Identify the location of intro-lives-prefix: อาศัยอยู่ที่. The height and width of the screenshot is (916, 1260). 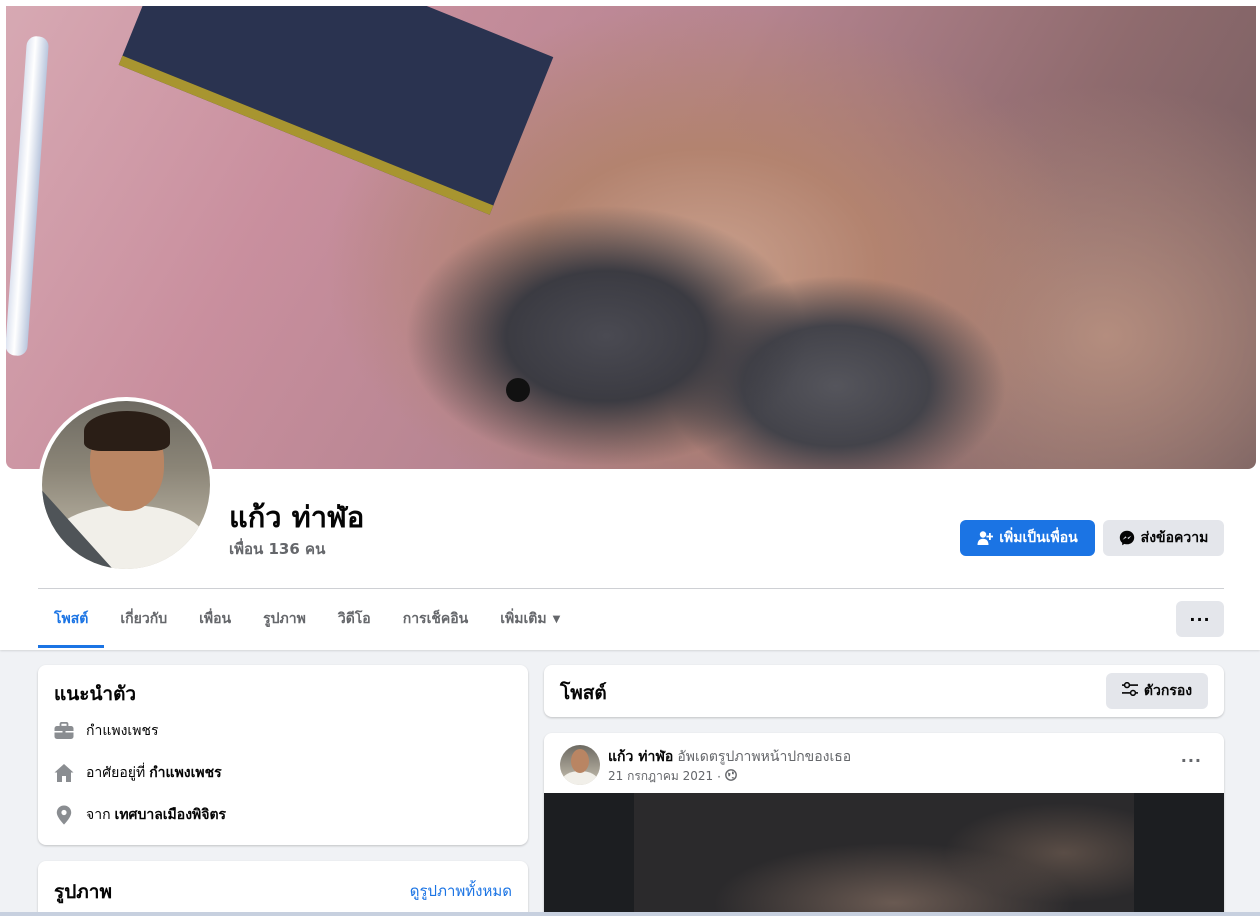
(116, 773).